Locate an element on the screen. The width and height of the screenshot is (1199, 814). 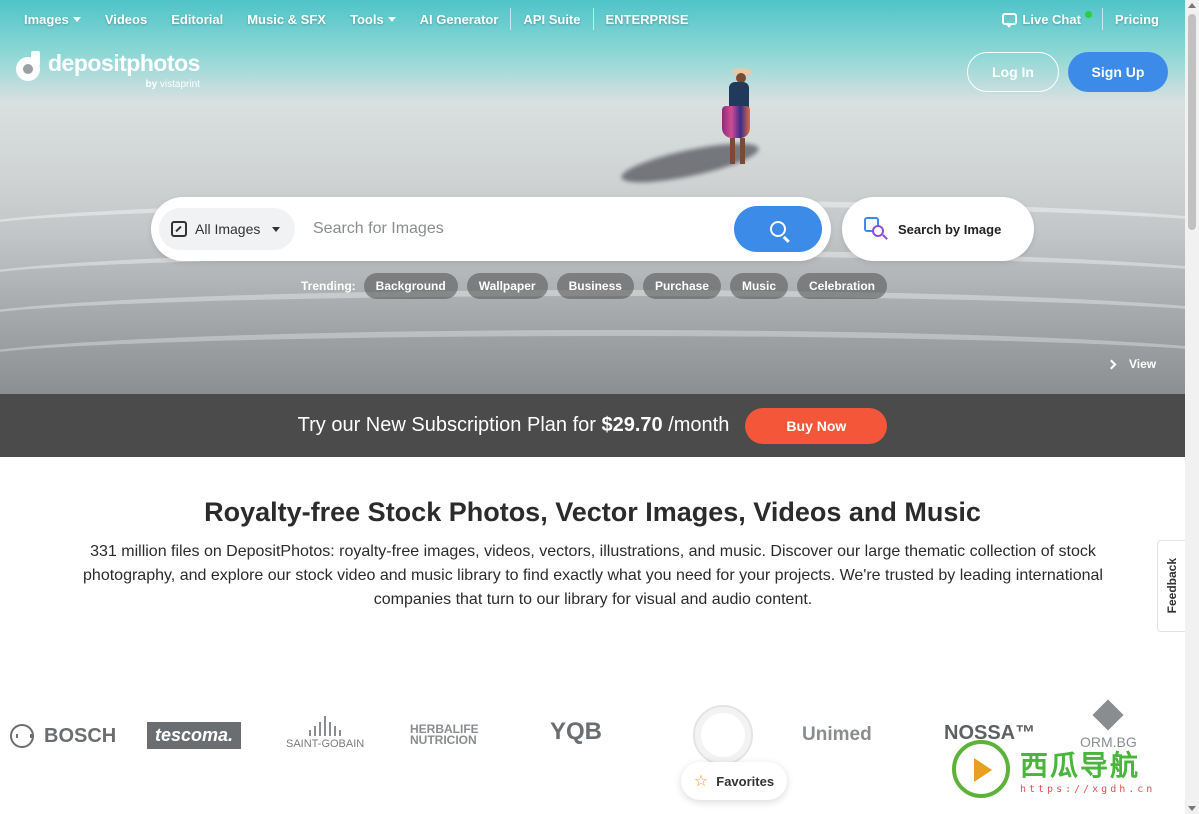
nav-videos: Videos is located at coordinates (126, 19).